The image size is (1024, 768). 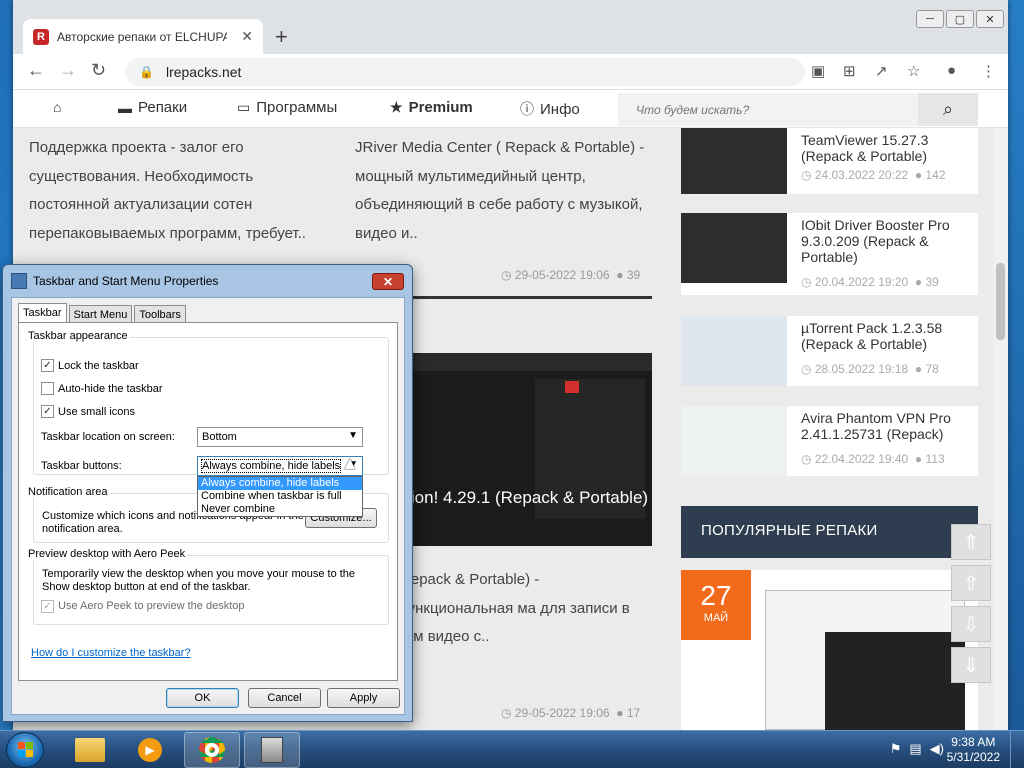 What do you see at coordinates (829, 532) in the screenshot?
I see `popular-heading: ПОПУЛЯРНЫЕ РЕПАКИ` at bounding box center [829, 532].